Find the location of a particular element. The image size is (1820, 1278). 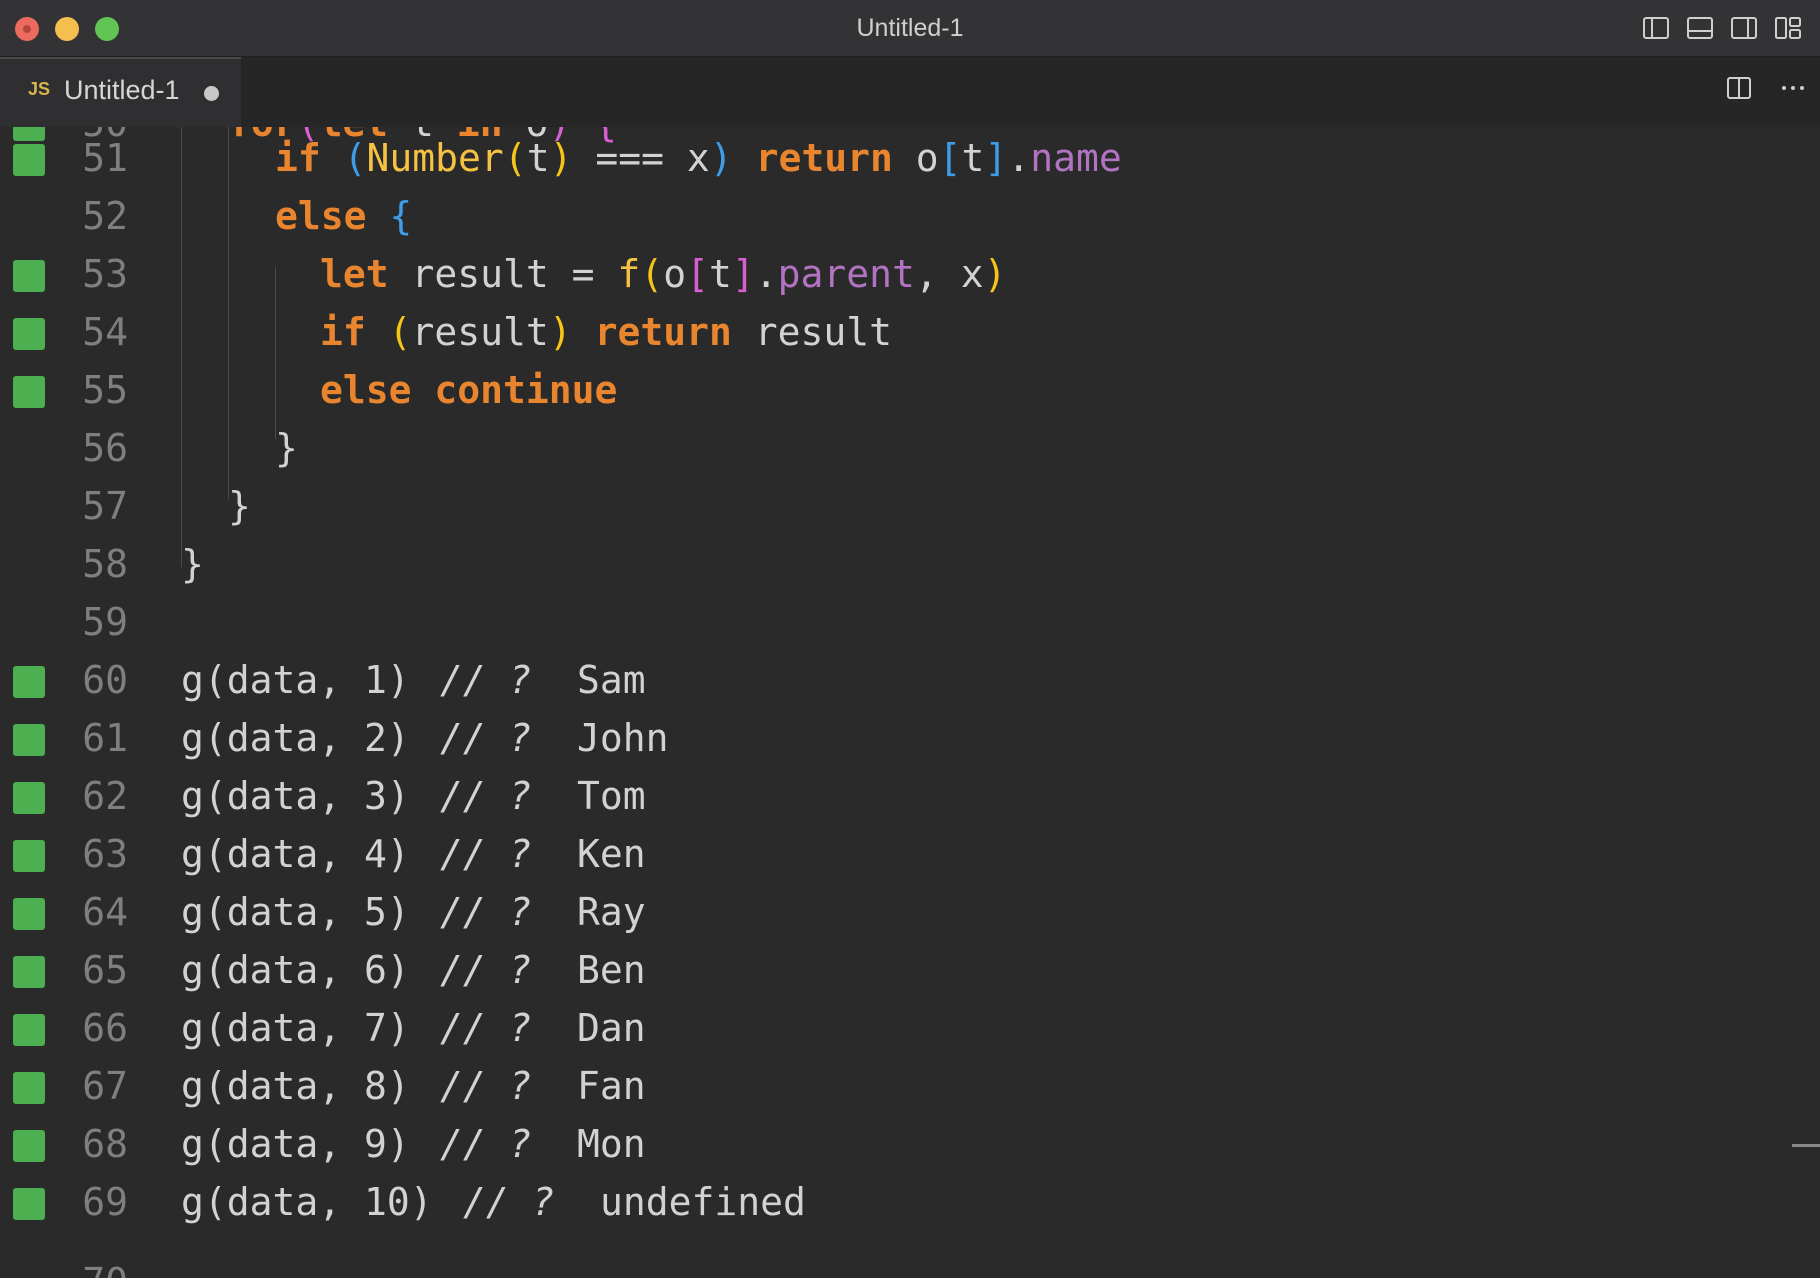

inline-result: Ray is located at coordinates (611, 912).